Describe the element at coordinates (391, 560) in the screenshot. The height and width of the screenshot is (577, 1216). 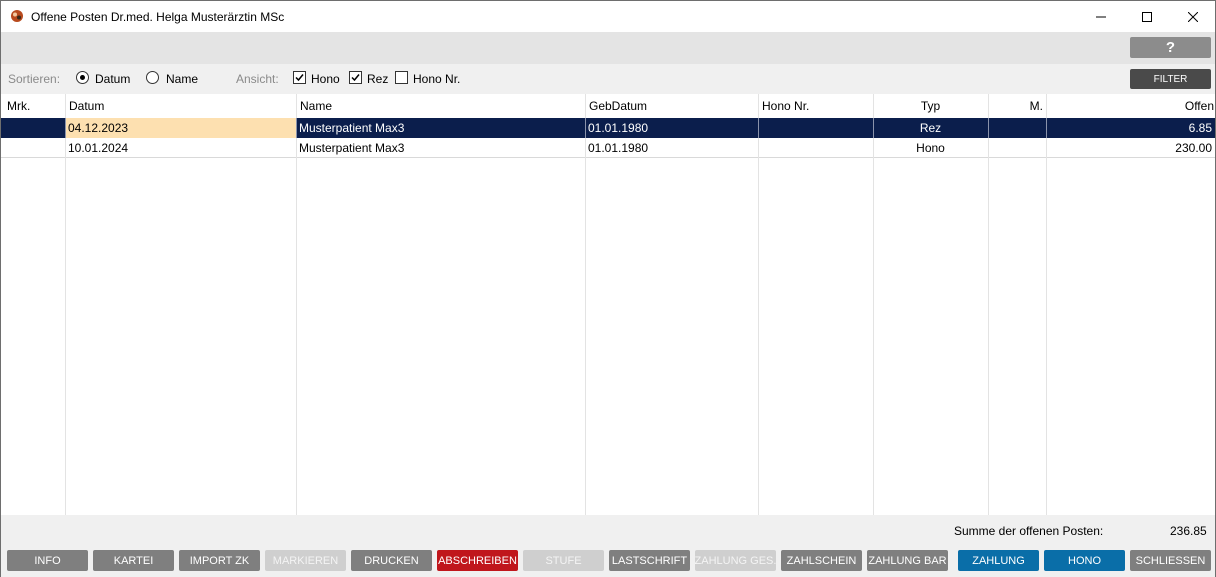
I see `drucken-button: DRUCKEN` at that location.